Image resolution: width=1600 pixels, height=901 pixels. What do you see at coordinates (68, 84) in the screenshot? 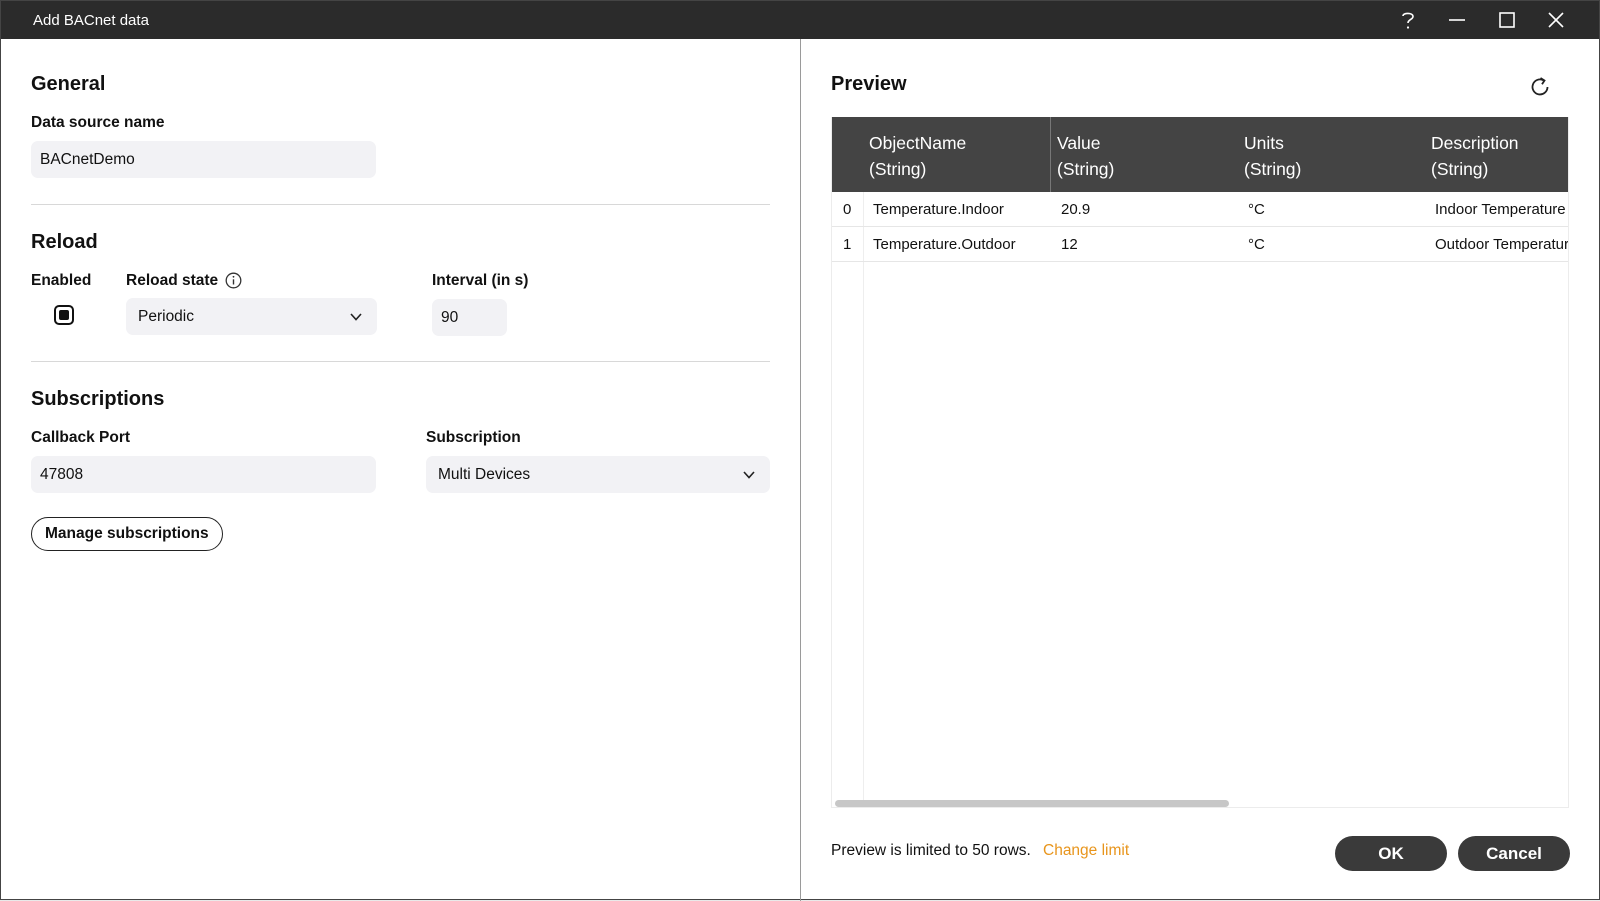
I see `general-heading: General` at bounding box center [68, 84].